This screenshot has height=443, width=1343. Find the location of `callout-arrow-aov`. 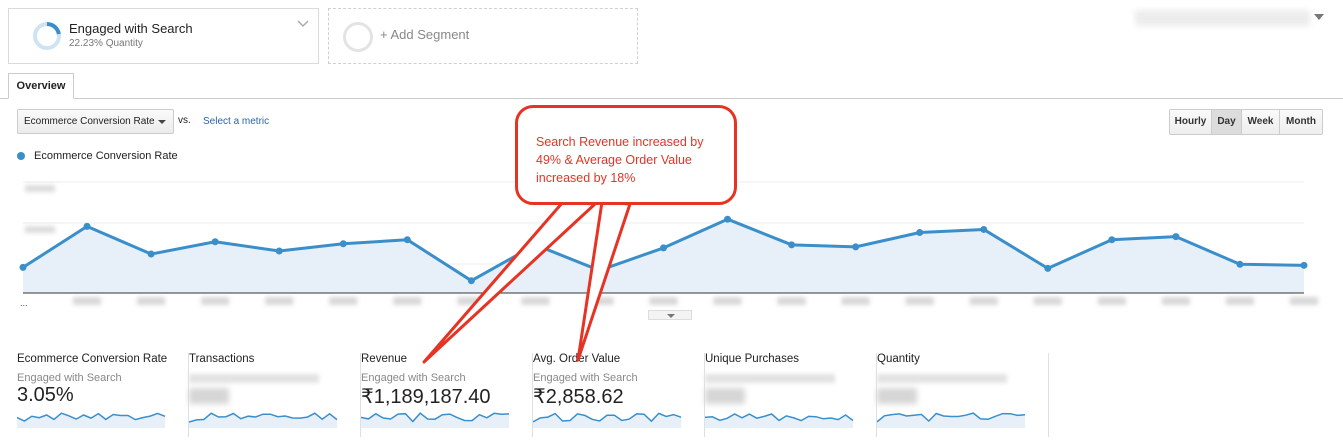

callout-arrow-aov is located at coordinates (604, 281).